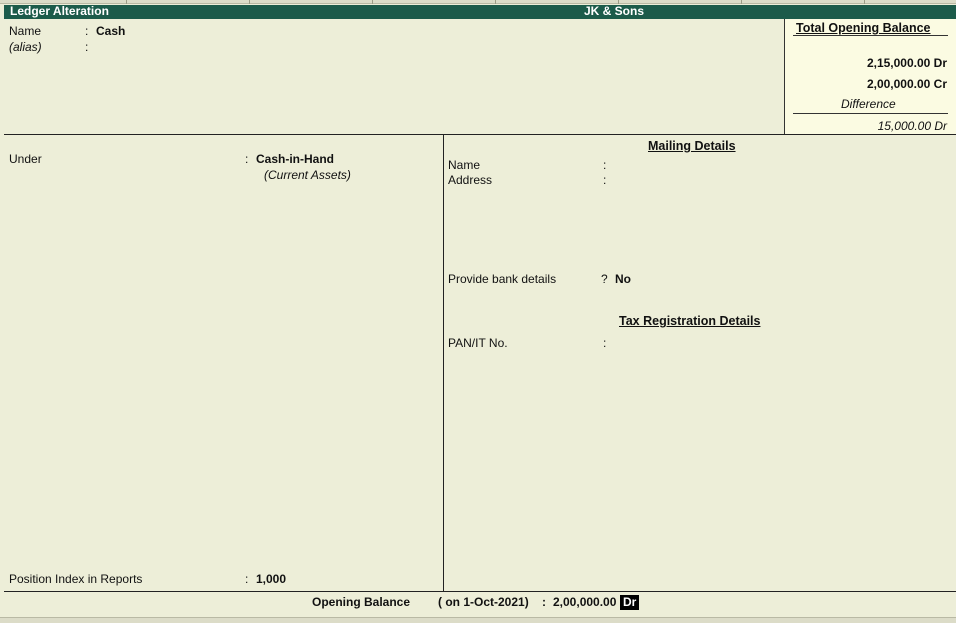 The width and height of the screenshot is (956, 623). I want to click on total-opening-balance-title: Total Opening Balance, so click(863, 28).